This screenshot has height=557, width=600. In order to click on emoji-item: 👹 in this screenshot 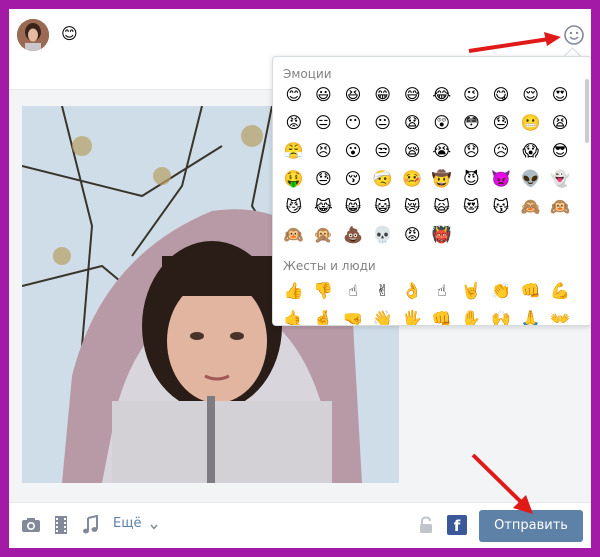, I will do `click(442, 235)`.